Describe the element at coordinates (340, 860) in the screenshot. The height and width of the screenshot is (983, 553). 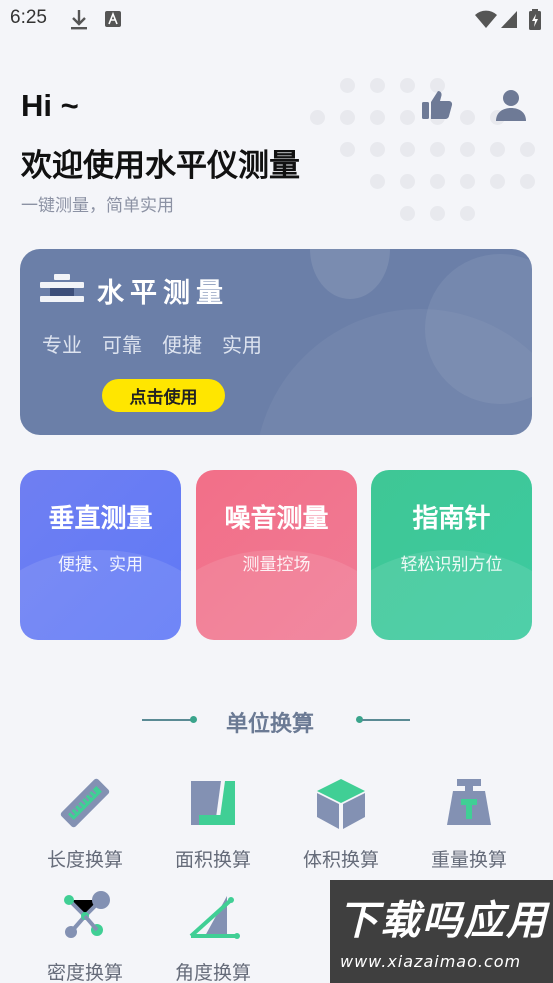
I see `tool-label: 体积换算` at that location.